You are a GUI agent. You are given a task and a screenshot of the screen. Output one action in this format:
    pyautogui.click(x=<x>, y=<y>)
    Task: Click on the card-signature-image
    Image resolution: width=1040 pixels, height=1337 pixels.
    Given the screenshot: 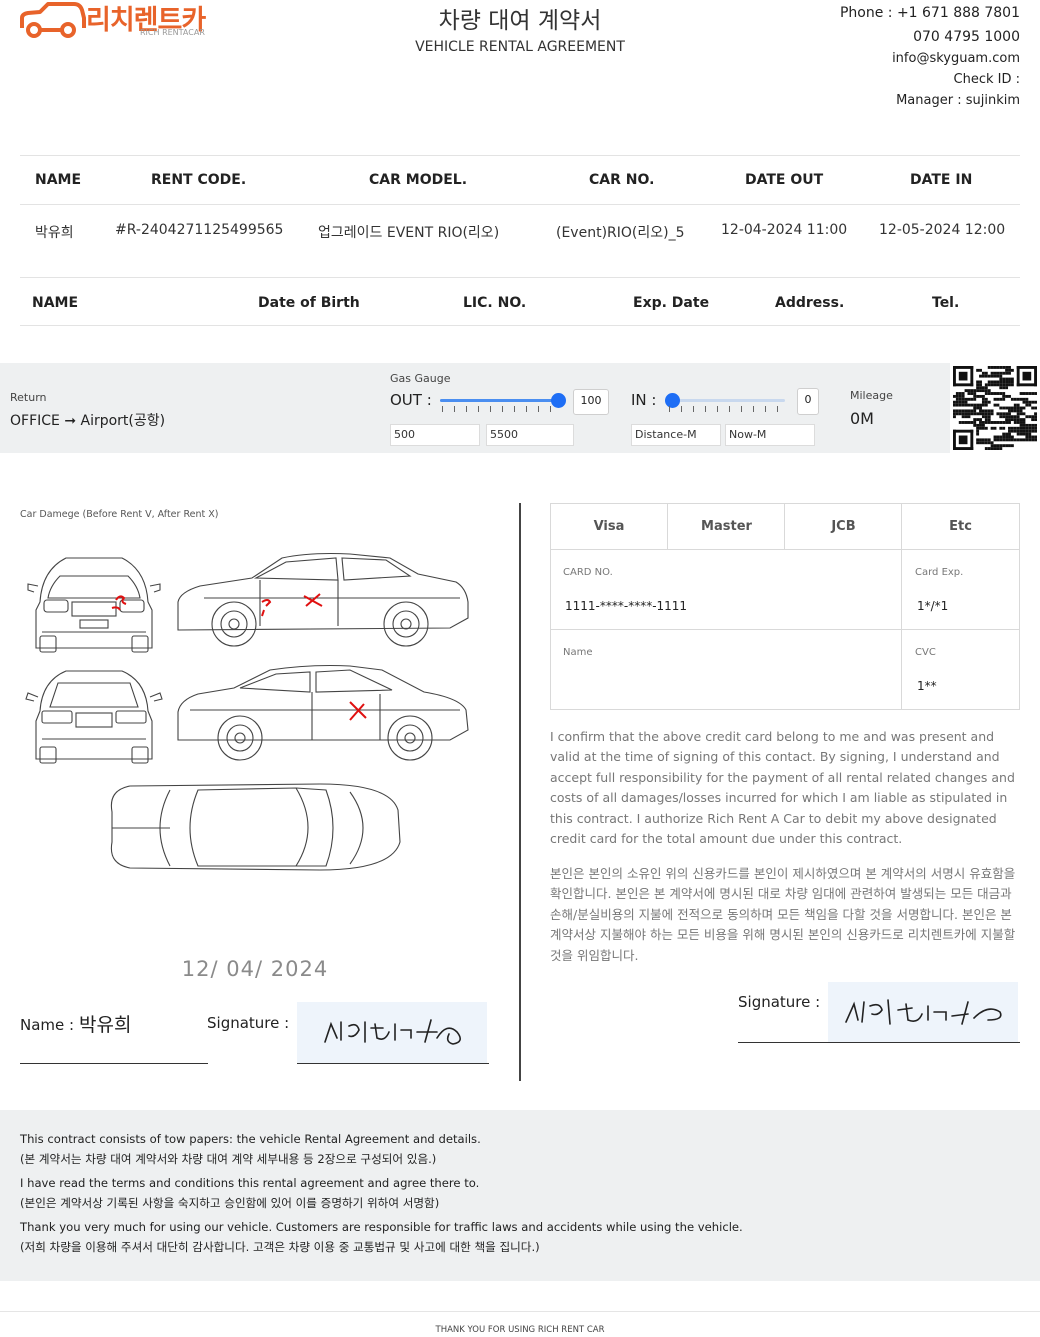 What is the action you would take?
    pyautogui.click(x=923, y=1012)
    